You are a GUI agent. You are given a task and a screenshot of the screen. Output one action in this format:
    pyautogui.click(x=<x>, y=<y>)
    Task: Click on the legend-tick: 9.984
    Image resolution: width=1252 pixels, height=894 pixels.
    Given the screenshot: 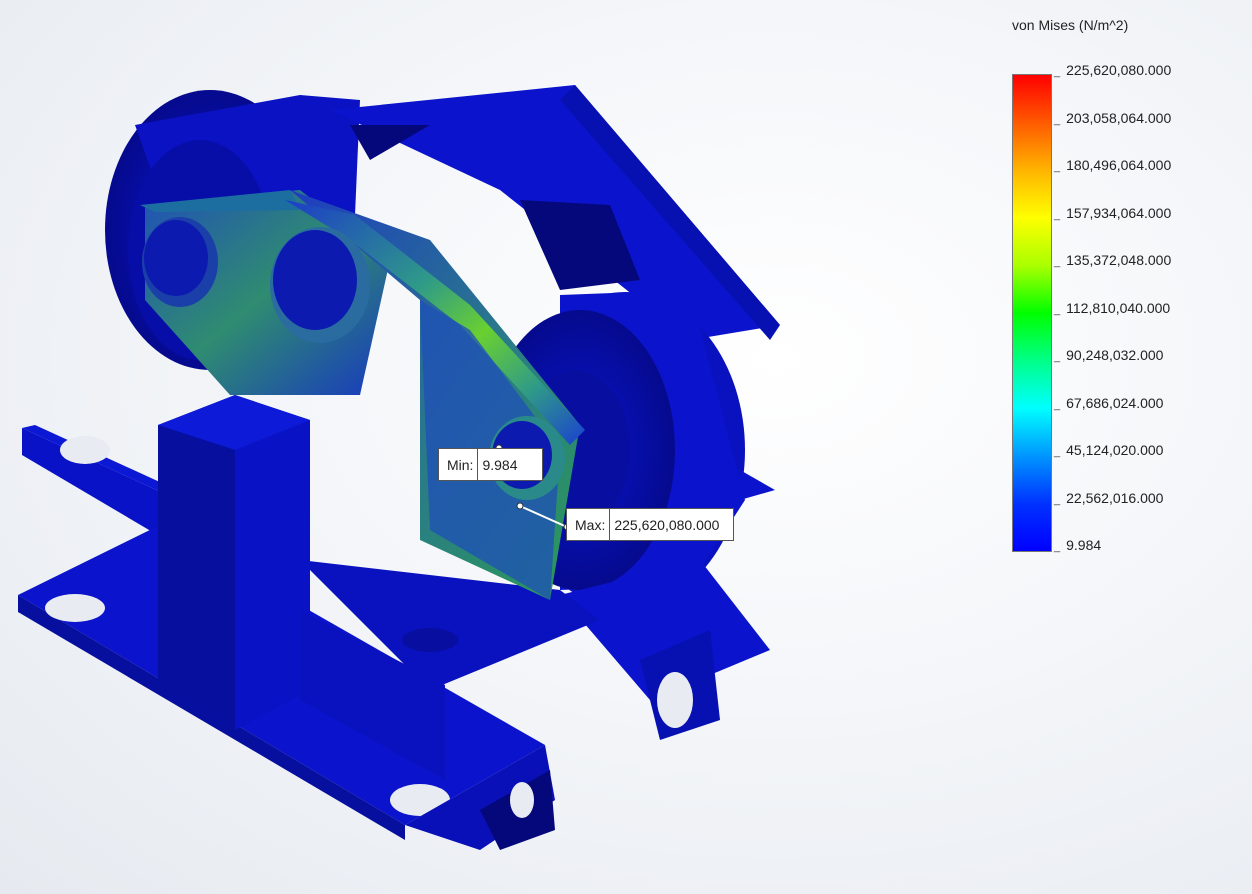 What is the action you would take?
    pyautogui.click(x=1077, y=545)
    